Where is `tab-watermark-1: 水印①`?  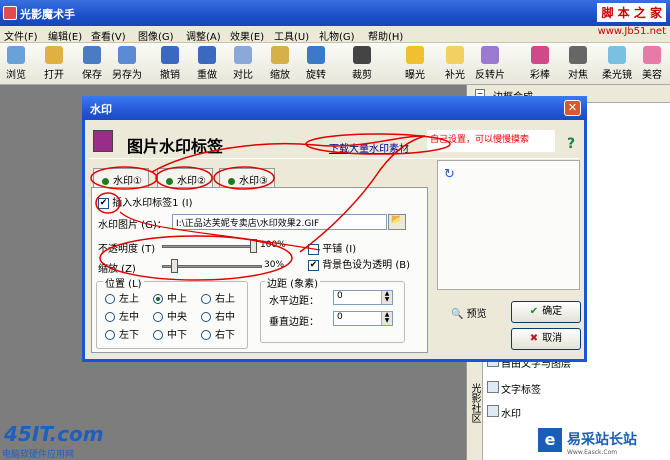 tab-watermark-1: 水印① is located at coordinates (121, 178).